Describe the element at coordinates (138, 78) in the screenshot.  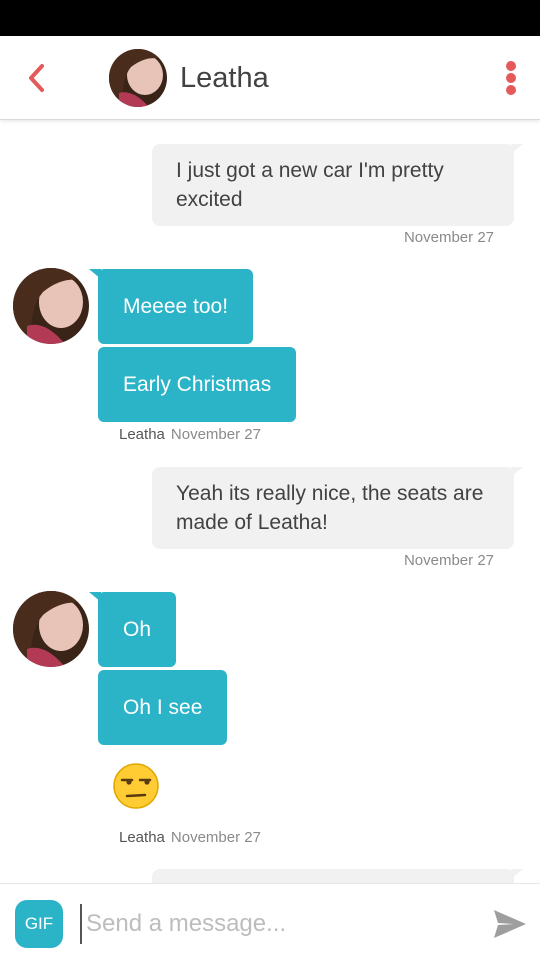
I see `header-avatar` at that location.